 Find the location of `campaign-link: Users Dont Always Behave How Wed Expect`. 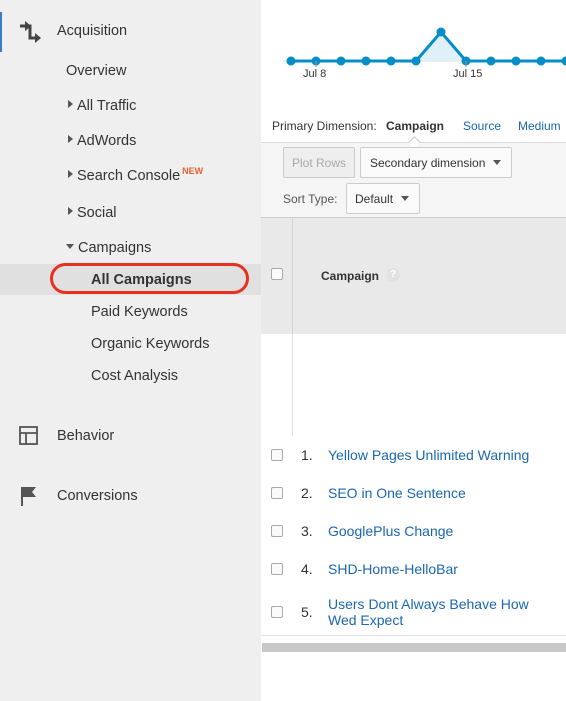

campaign-link: Users Dont Always Behave How Wed Expect is located at coordinates (443, 612).